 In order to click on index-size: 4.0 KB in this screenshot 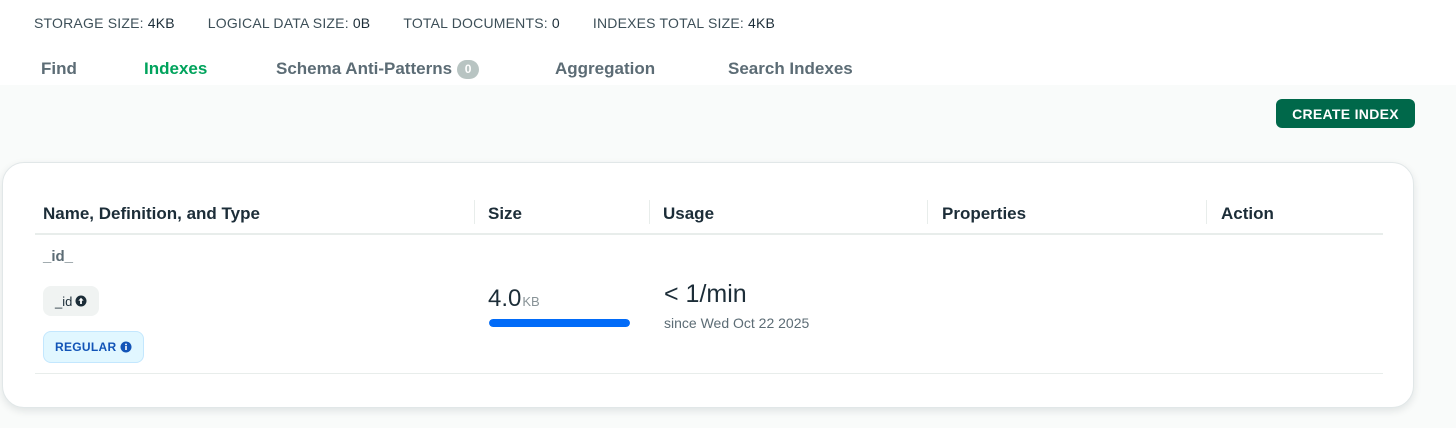, I will do `click(514, 299)`.